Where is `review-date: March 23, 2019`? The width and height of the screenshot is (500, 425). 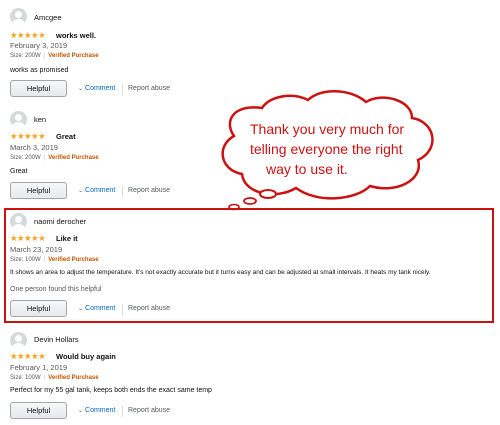 review-date: March 23, 2019 is located at coordinates (36, 249).